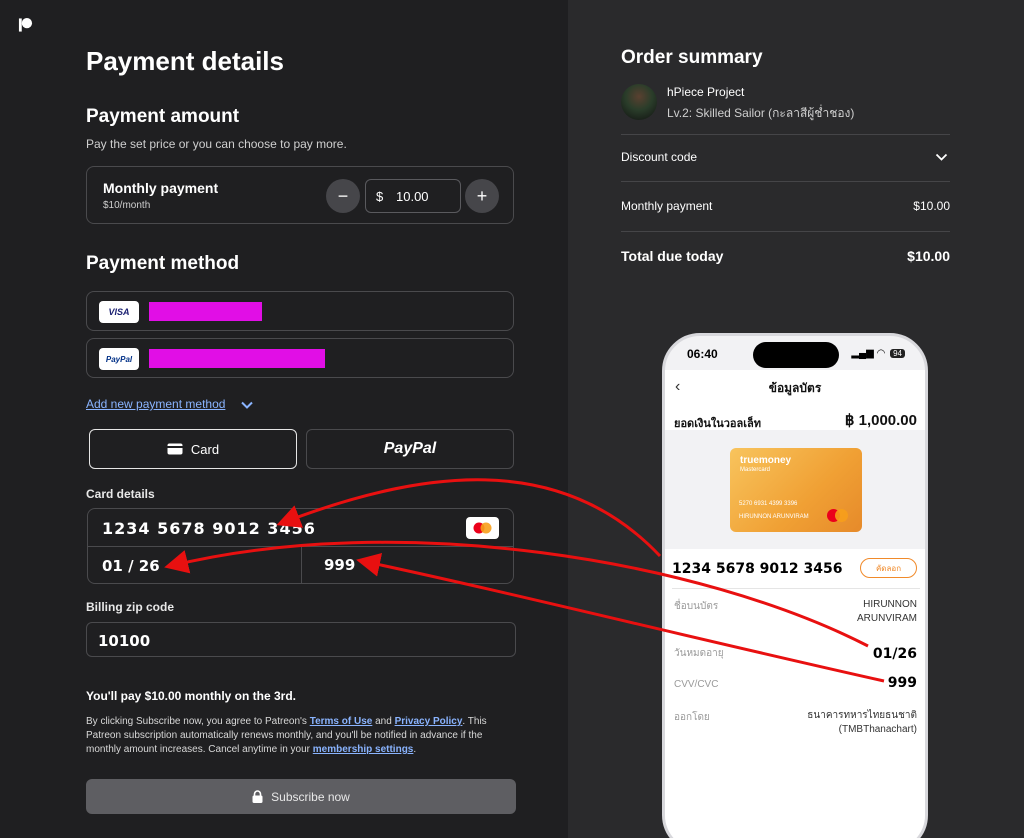 The image size is (1024, 838). What do you see at coordinates (191, 696) in the screenshot?
I see `payment-note: You'll pay $10.00 monthly on the 3rd.` at bounding box center [191, 696].